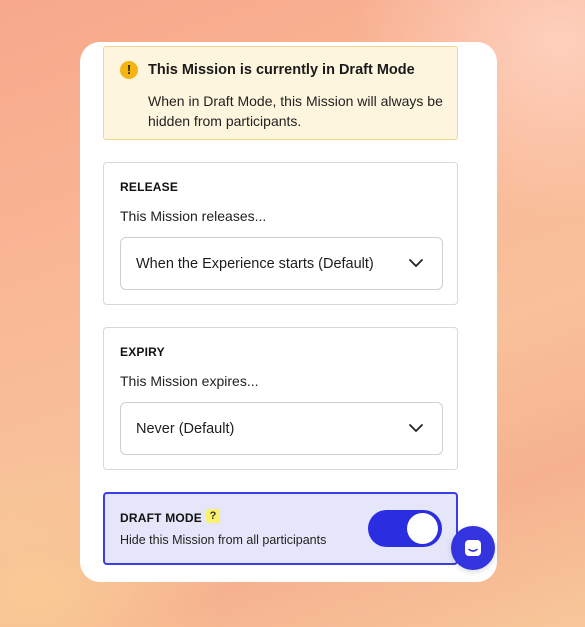 The image size is (585, 627). I want to click on release-label: RELEASE, so click(149, 187).